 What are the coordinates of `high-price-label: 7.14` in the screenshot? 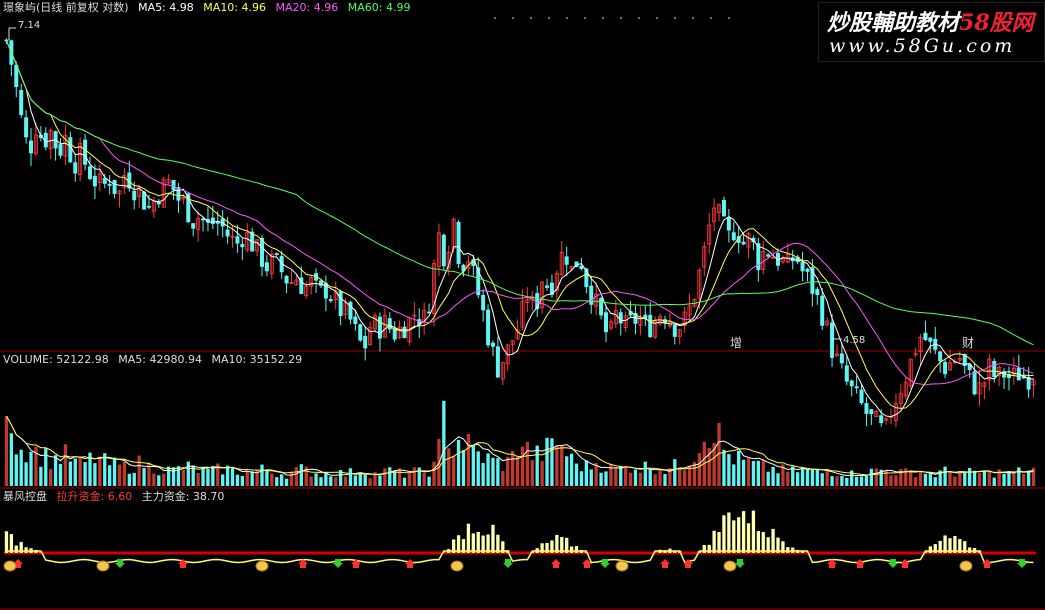 It's located at (29, 25).